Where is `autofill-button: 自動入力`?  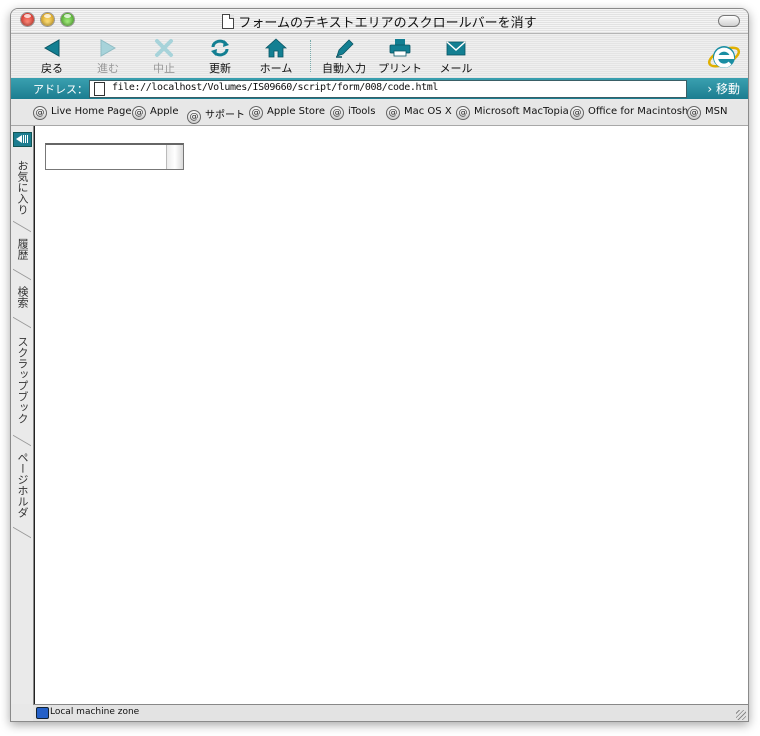 autofill-button: 自動入力 is located at coordinates (344, 57).